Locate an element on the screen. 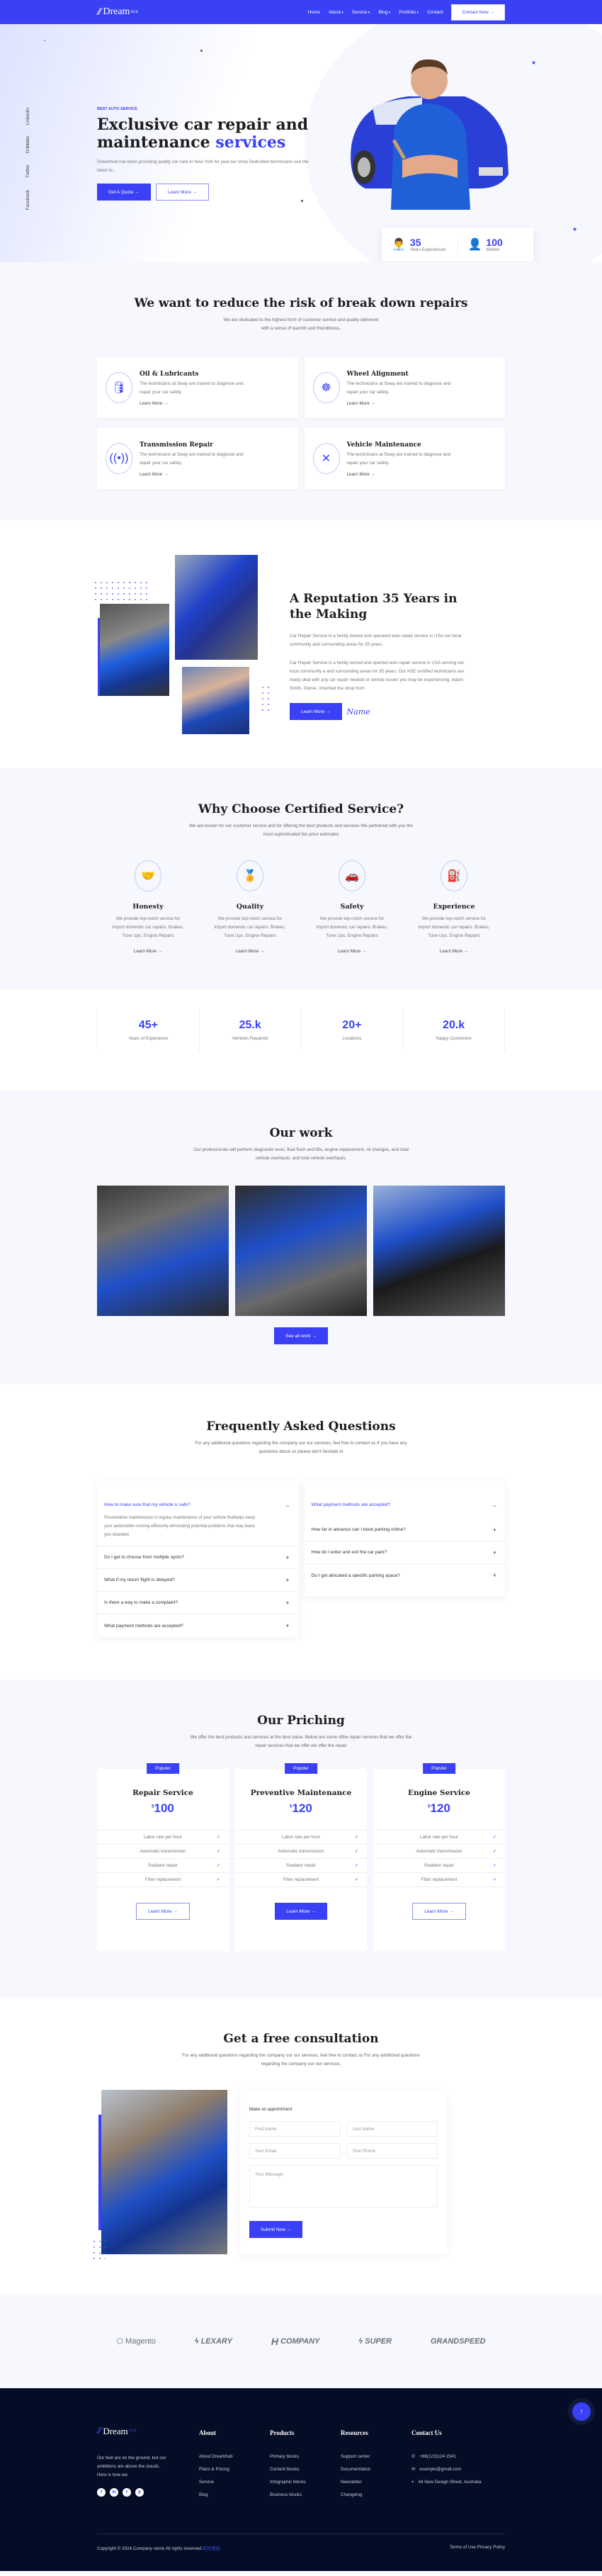 Image resolution: width=602 pixels, height=2576 pixels. first-name-input: First Name is located at coordinates (295, 2129).